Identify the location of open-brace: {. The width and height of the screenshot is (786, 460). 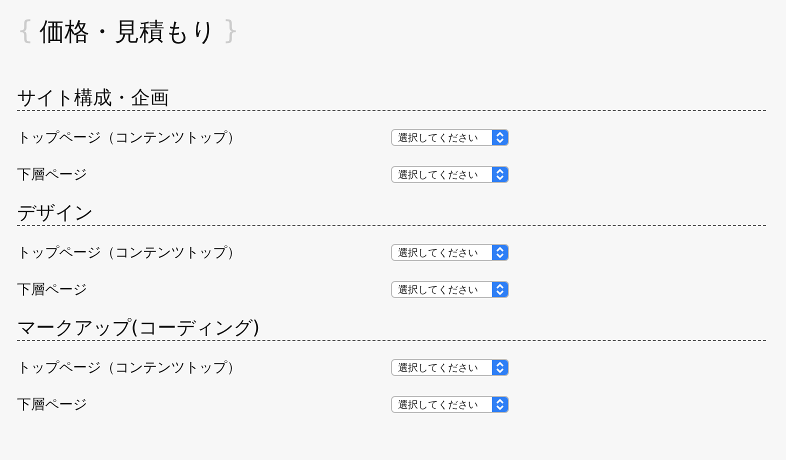
(25, 31).